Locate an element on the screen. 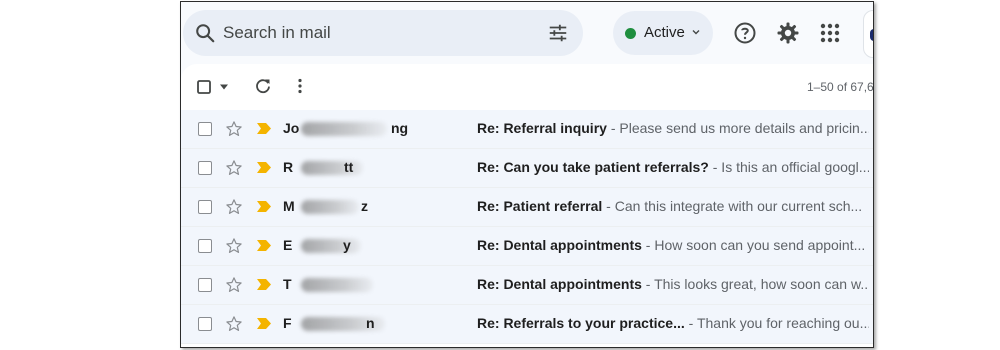 The width and height of the screenshot is (1000, 350). status-label: Active is located at coordinates (664, 32).